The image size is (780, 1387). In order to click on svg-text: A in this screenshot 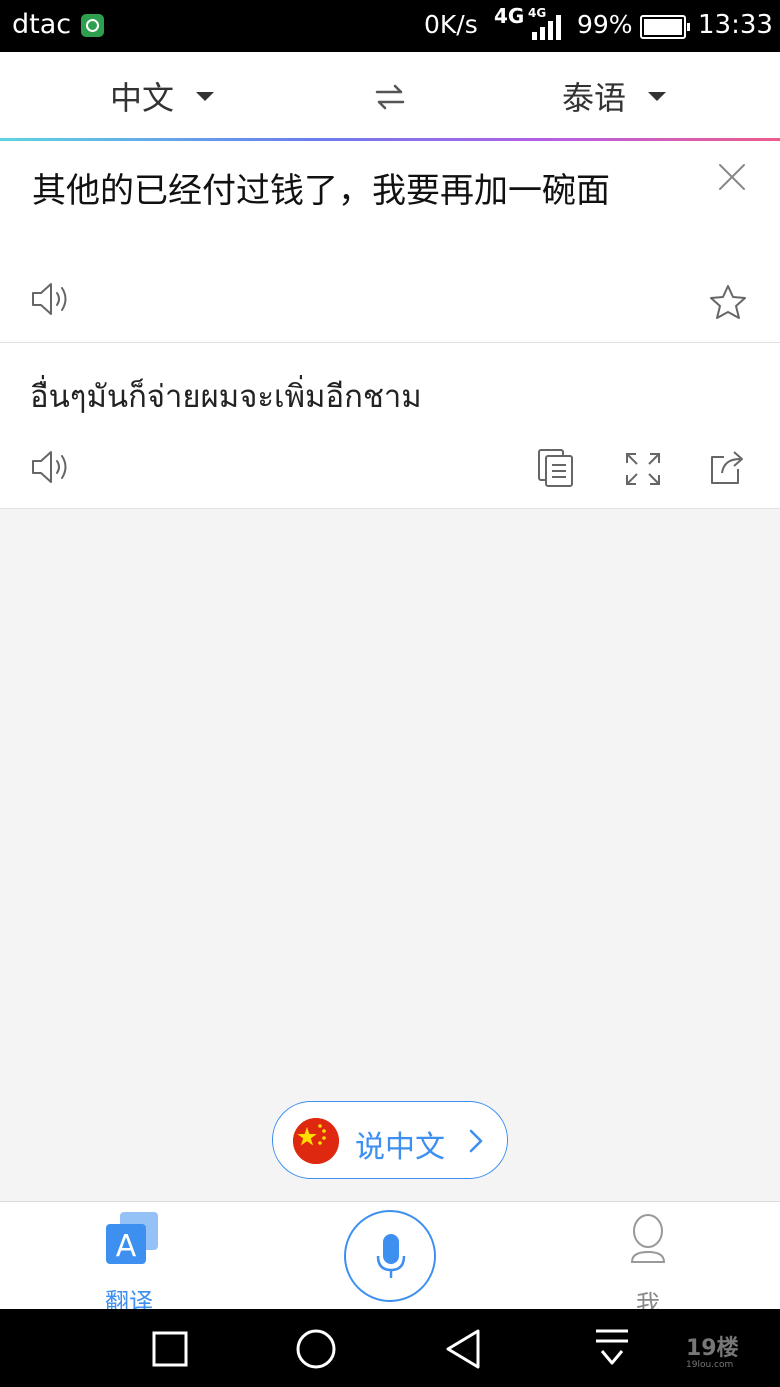, I will do `click(126, 1246)`.